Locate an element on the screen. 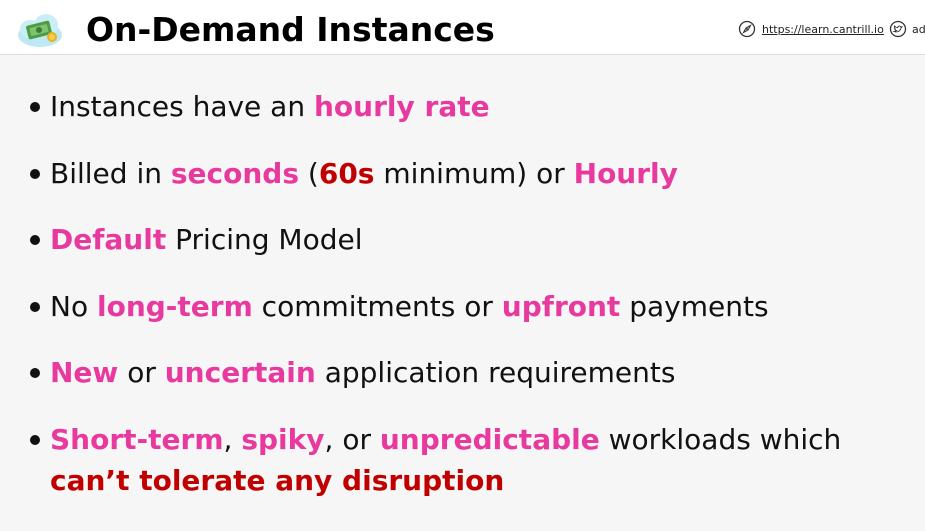  highlight-text: seconds is located at coordinates (235, 173).